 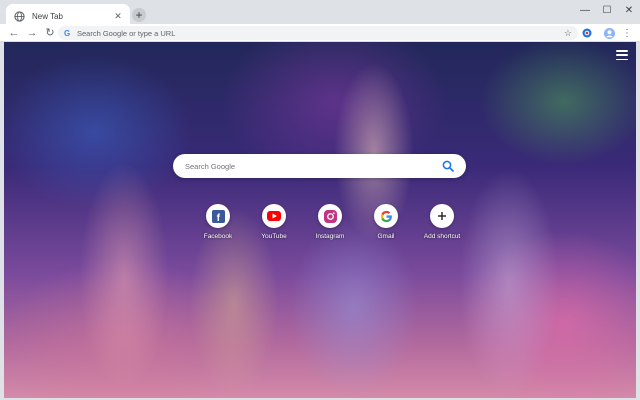 What do you see at coordinates (330, 236) in the screenshot?
I see `shortcut-label: Instagram` at bounding box center [330, 236].